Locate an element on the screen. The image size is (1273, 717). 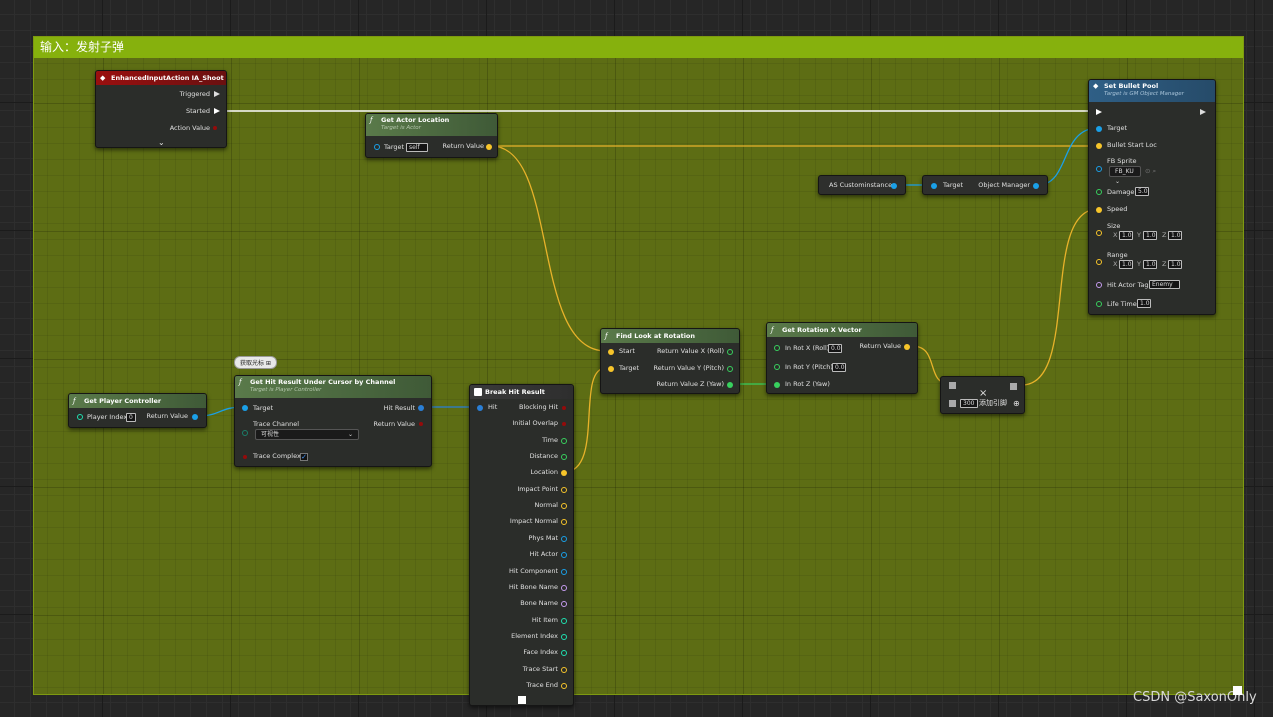
out-pin-time is located at coordinates (564, 440).